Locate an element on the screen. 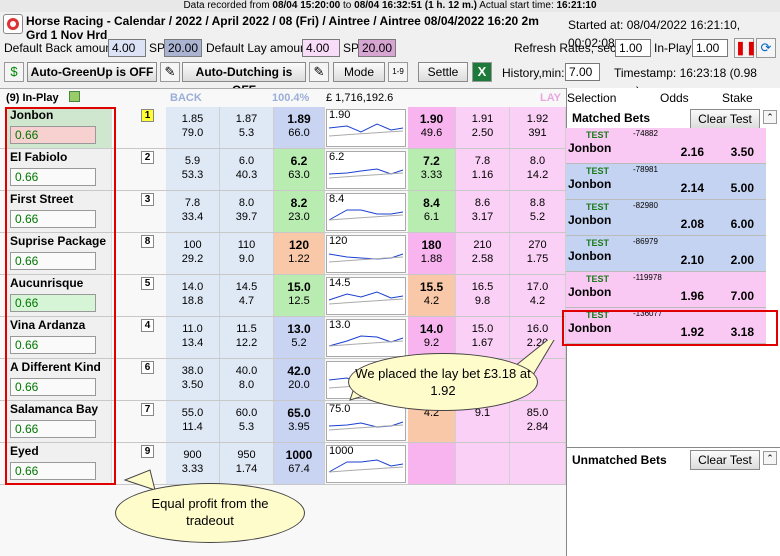  collapse-matched-icon: ⌃ is located at coordinates (770, 117).